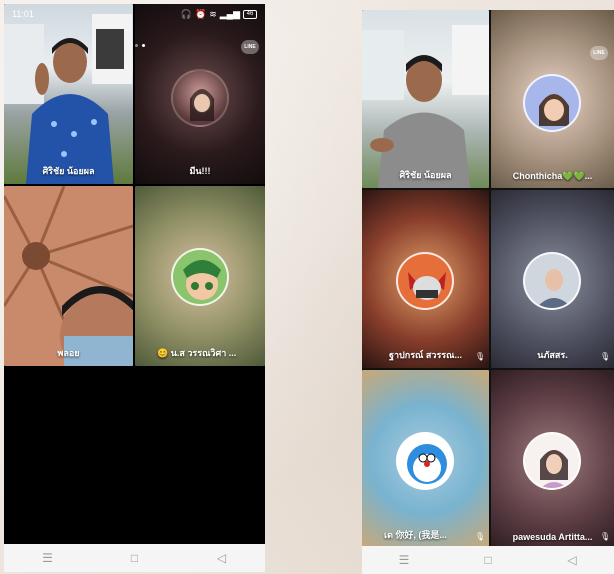  I want to click on participant-name-2: มีน!!!, so click(200, 171).